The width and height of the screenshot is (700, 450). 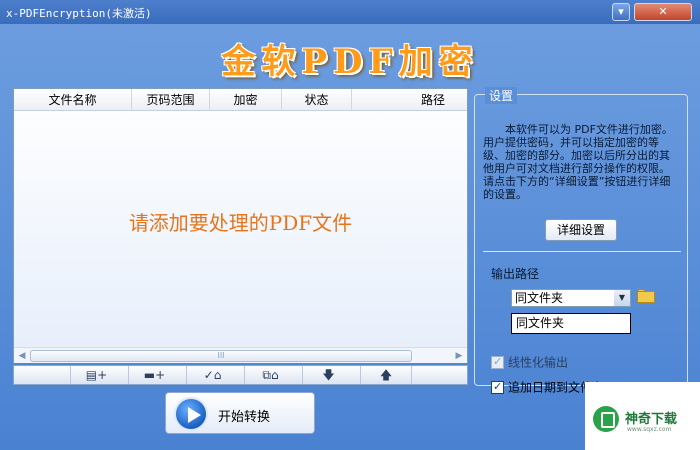 I want to click on move-up-icon: 🡅, so click(x=386, y=375).